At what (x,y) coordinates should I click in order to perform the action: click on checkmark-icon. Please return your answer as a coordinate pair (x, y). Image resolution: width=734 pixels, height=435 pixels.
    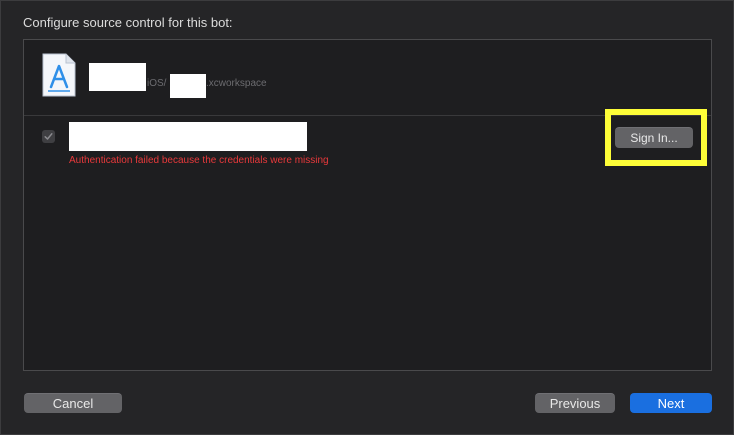
    Looking at the image, I should click on (48, 136).